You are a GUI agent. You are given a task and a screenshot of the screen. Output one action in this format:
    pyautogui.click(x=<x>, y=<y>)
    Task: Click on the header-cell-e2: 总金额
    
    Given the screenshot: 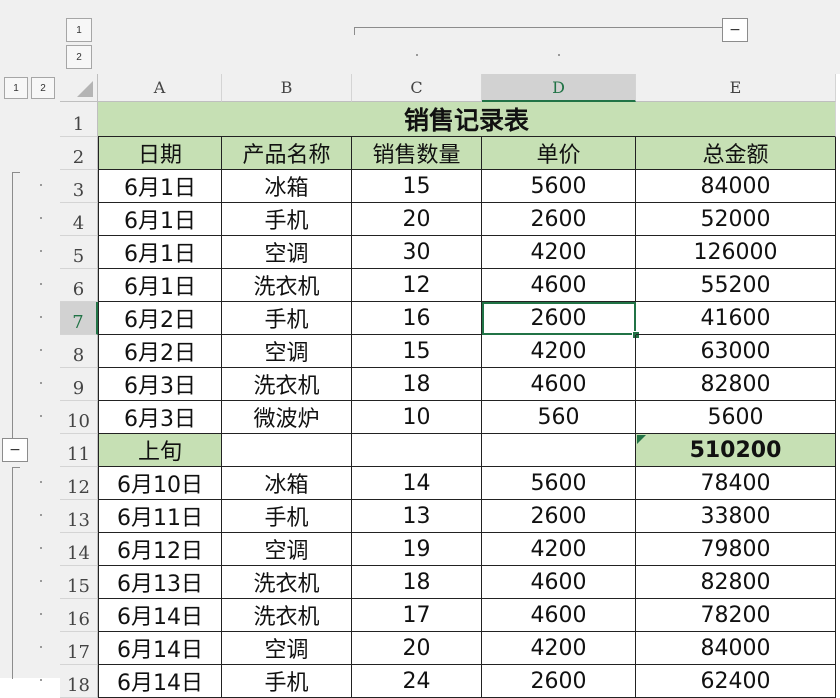 What is the action you would take?
    pyautogui.click(x=736, y=153)
    